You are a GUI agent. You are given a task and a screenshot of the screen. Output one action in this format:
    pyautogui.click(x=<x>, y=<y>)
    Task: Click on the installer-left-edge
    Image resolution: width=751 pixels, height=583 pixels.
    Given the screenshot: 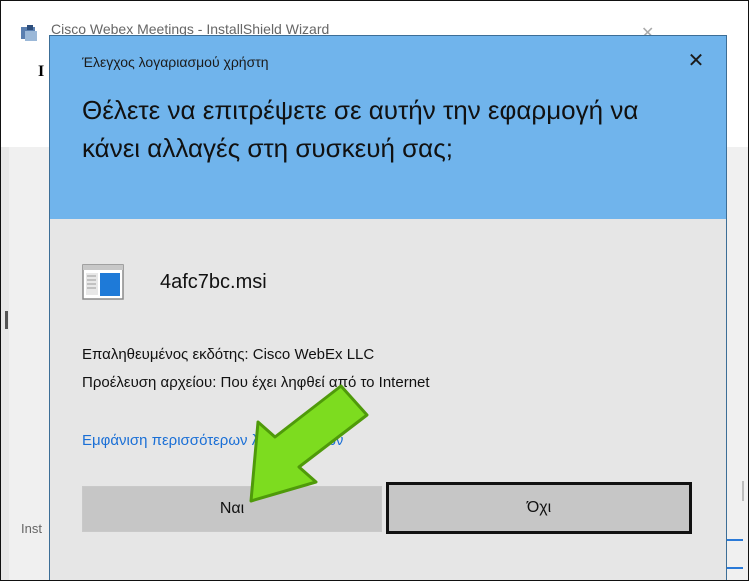 What is the action you would take?
    pyautogui.click(x=5, y=363)
    